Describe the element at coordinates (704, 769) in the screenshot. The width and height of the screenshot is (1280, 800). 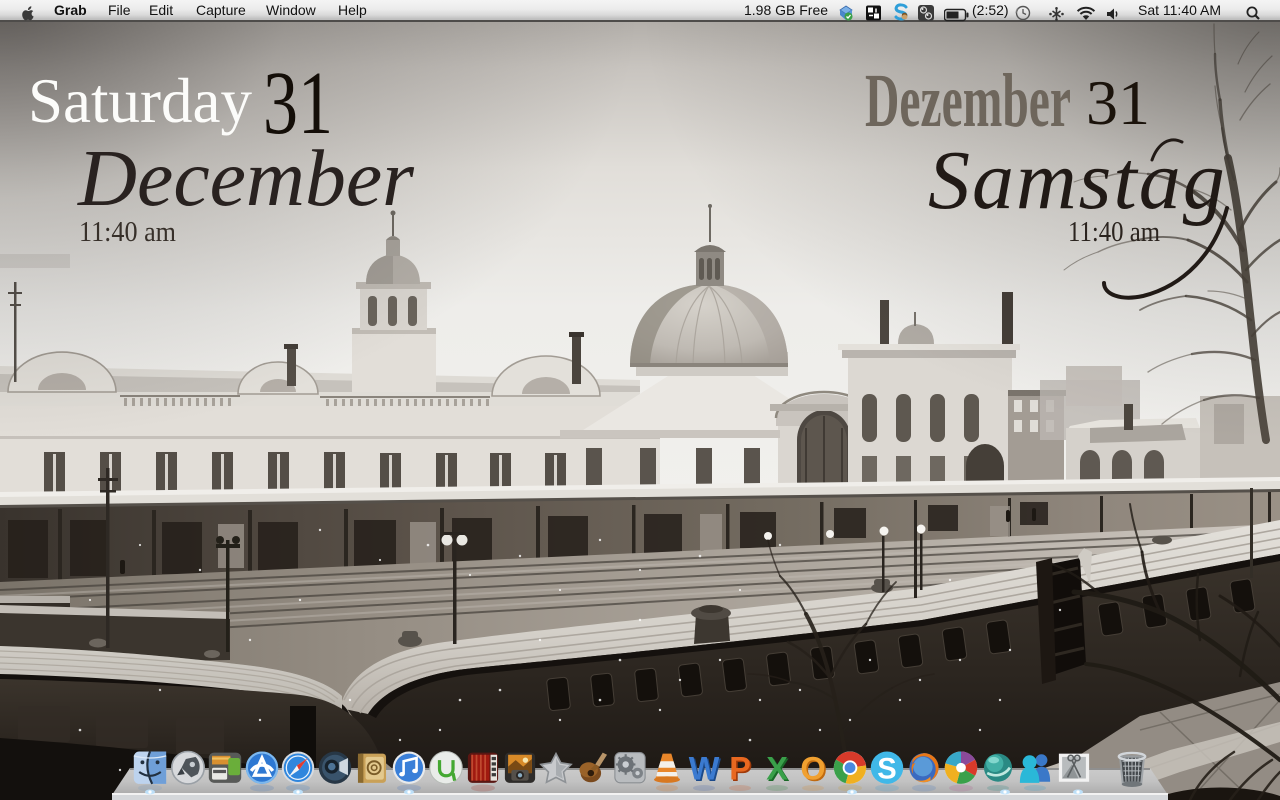
I see `svg-text: W` at that location.